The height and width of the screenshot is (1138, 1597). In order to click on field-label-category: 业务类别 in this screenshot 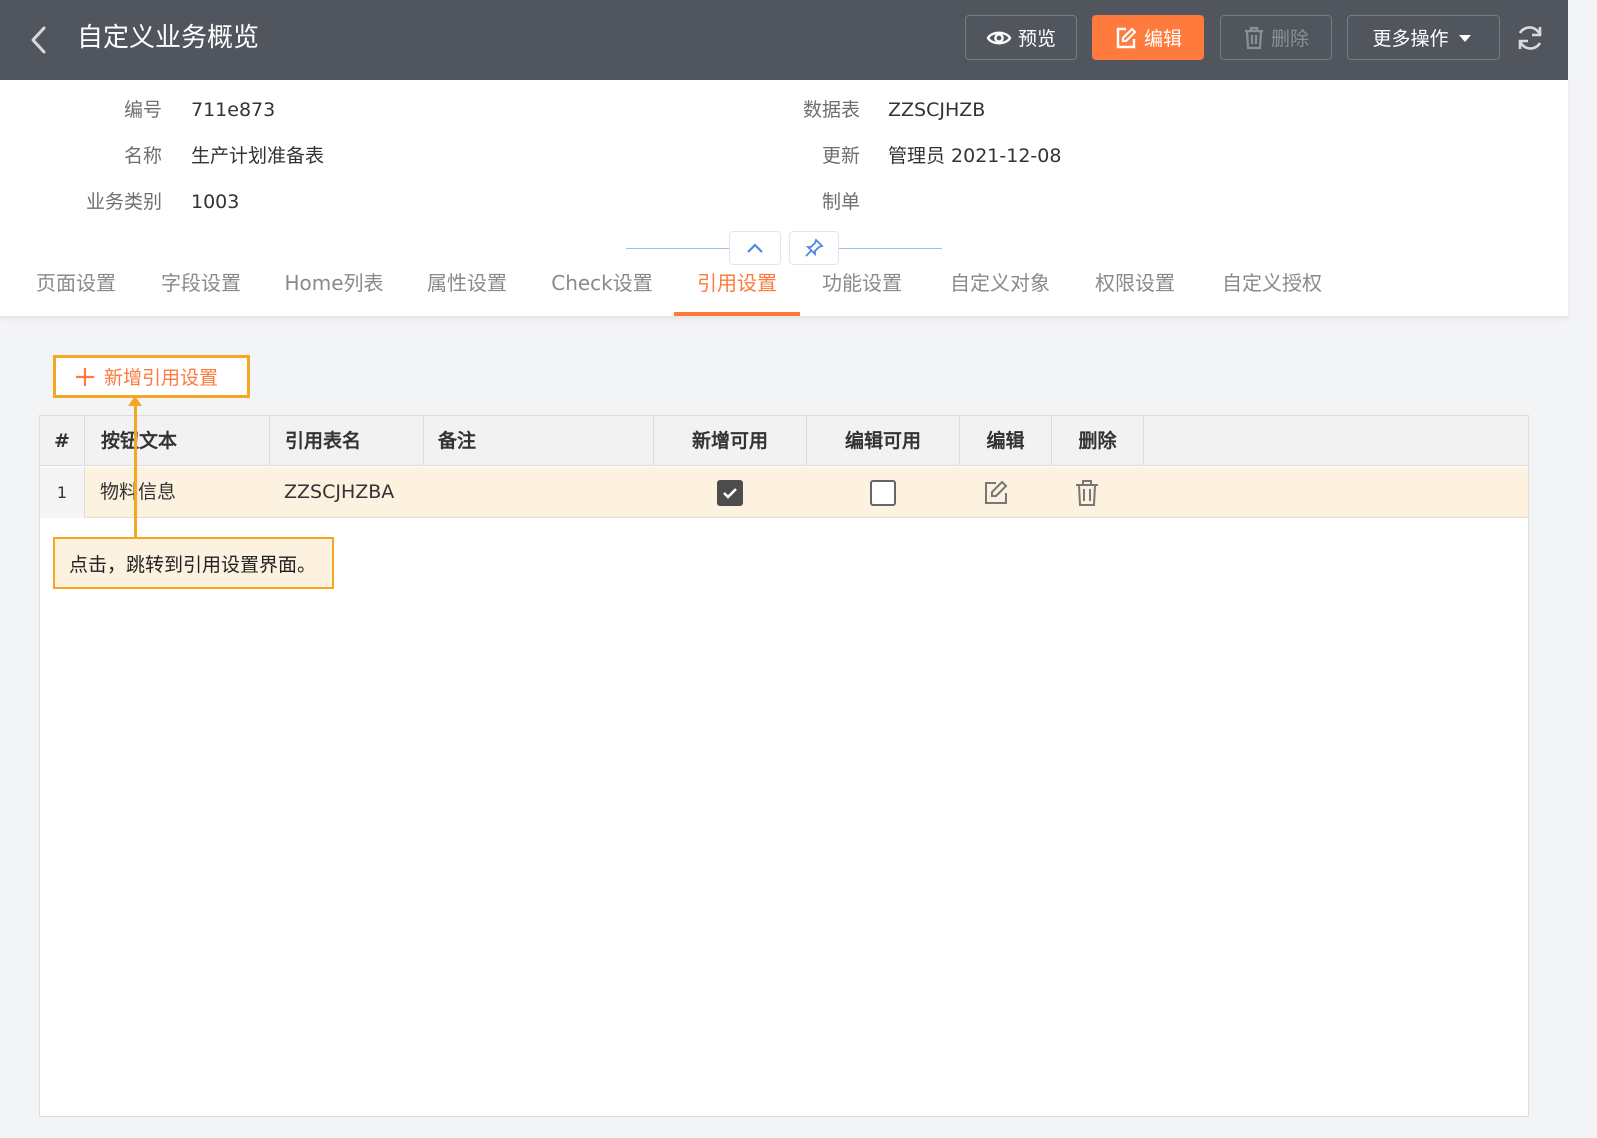, I will do `click(123, 202)`.